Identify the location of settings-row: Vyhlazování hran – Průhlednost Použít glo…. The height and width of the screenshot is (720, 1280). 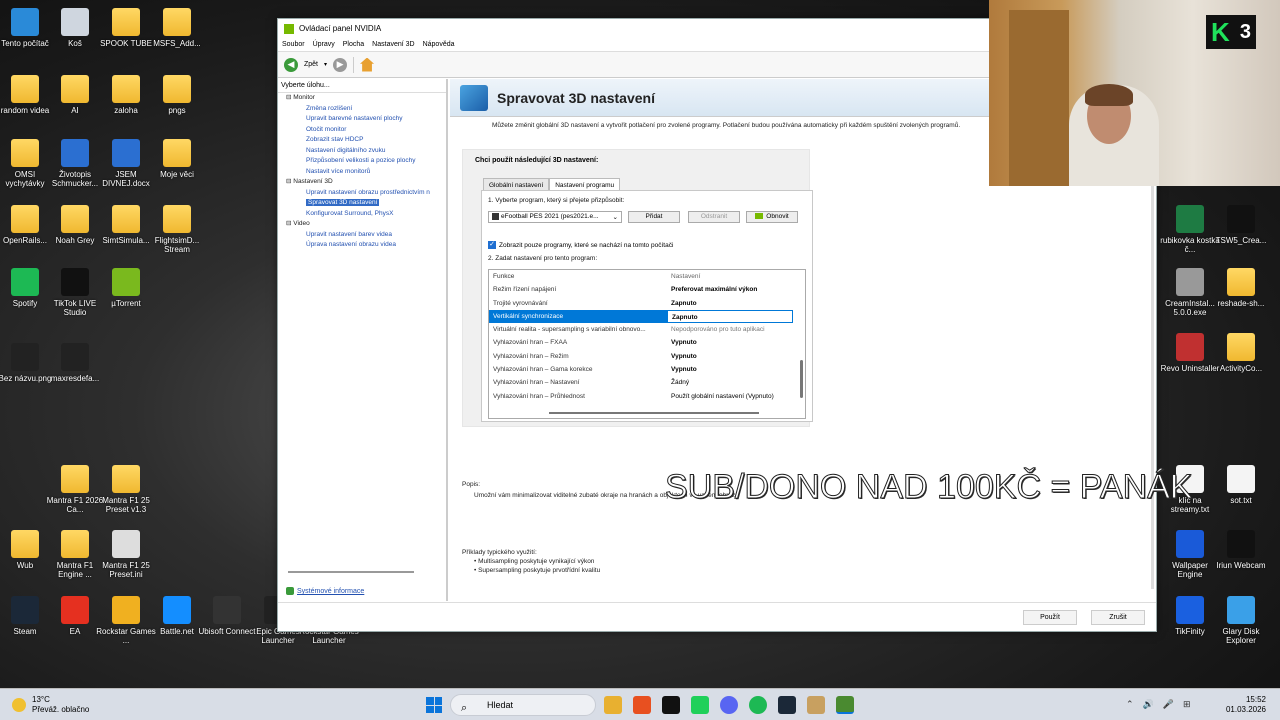
(647, 396).